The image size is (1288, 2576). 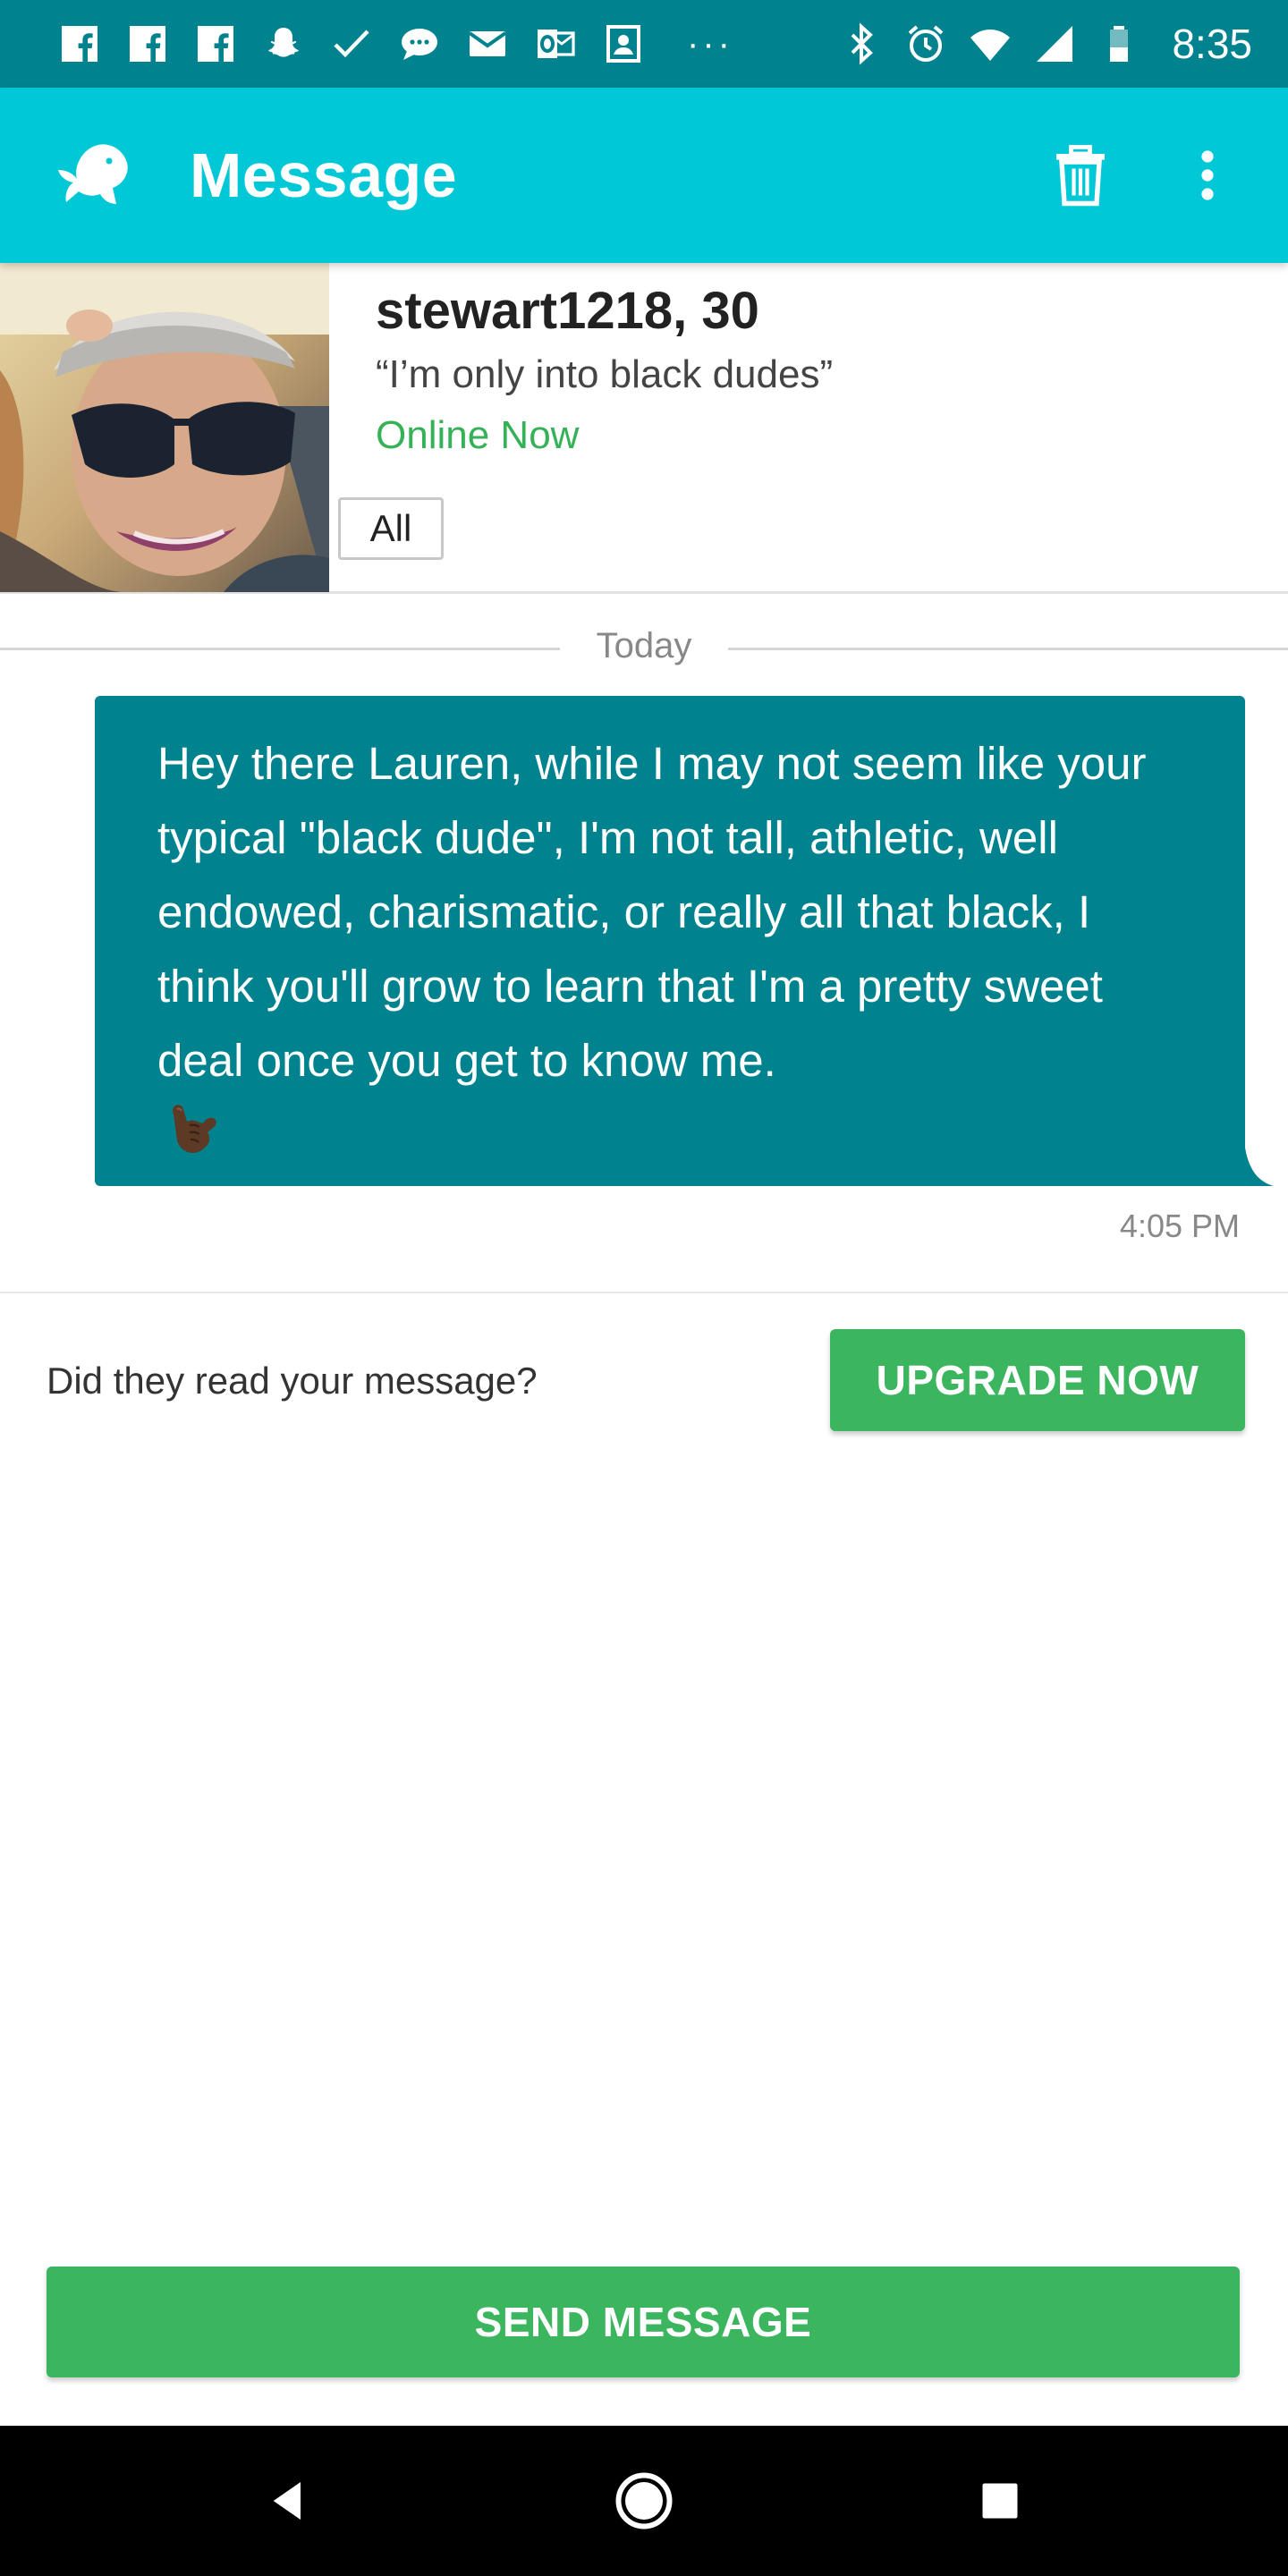 What do you see at coordinates (448, 43) in the screenshot?
I see `notification-icons: ···` at bounding box center [448, 43].